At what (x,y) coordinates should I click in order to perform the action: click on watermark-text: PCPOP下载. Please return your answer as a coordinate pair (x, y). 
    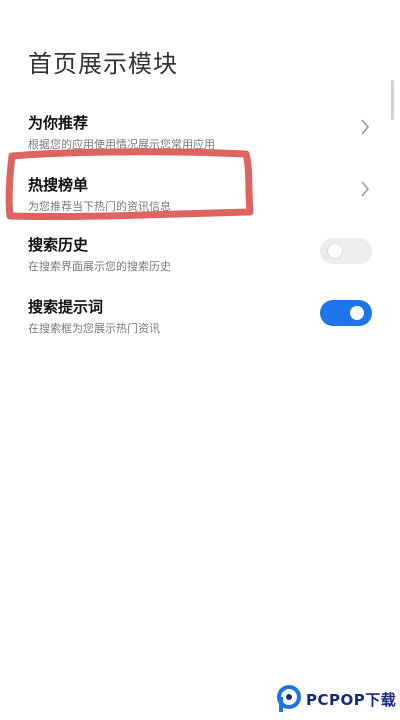
    Looking at the image, I should click on (351, 700).